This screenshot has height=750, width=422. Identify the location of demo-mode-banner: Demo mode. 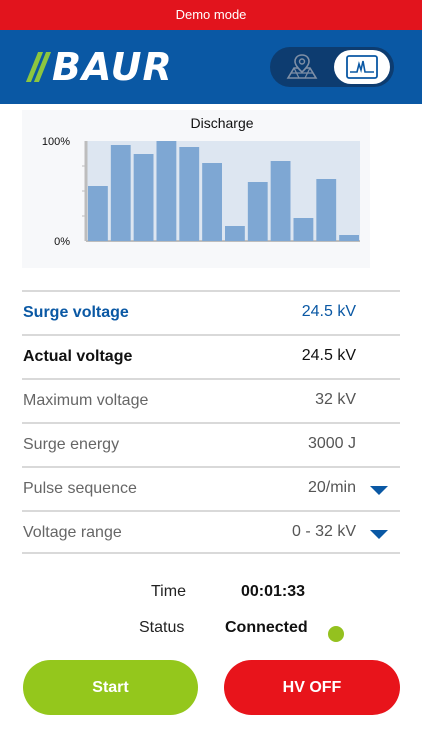
(211, 15).